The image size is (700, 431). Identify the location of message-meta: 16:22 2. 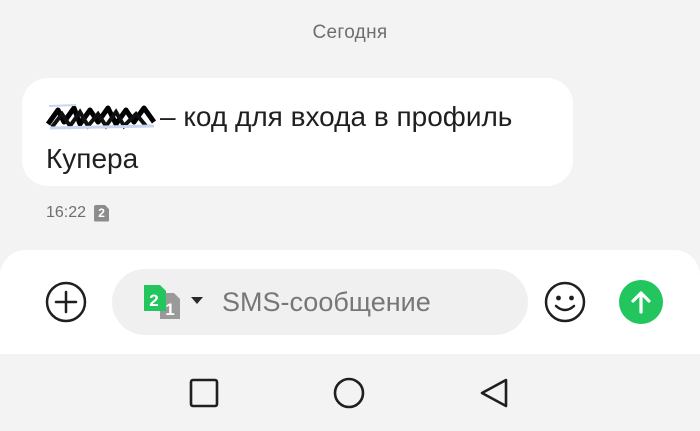
(78, 213).